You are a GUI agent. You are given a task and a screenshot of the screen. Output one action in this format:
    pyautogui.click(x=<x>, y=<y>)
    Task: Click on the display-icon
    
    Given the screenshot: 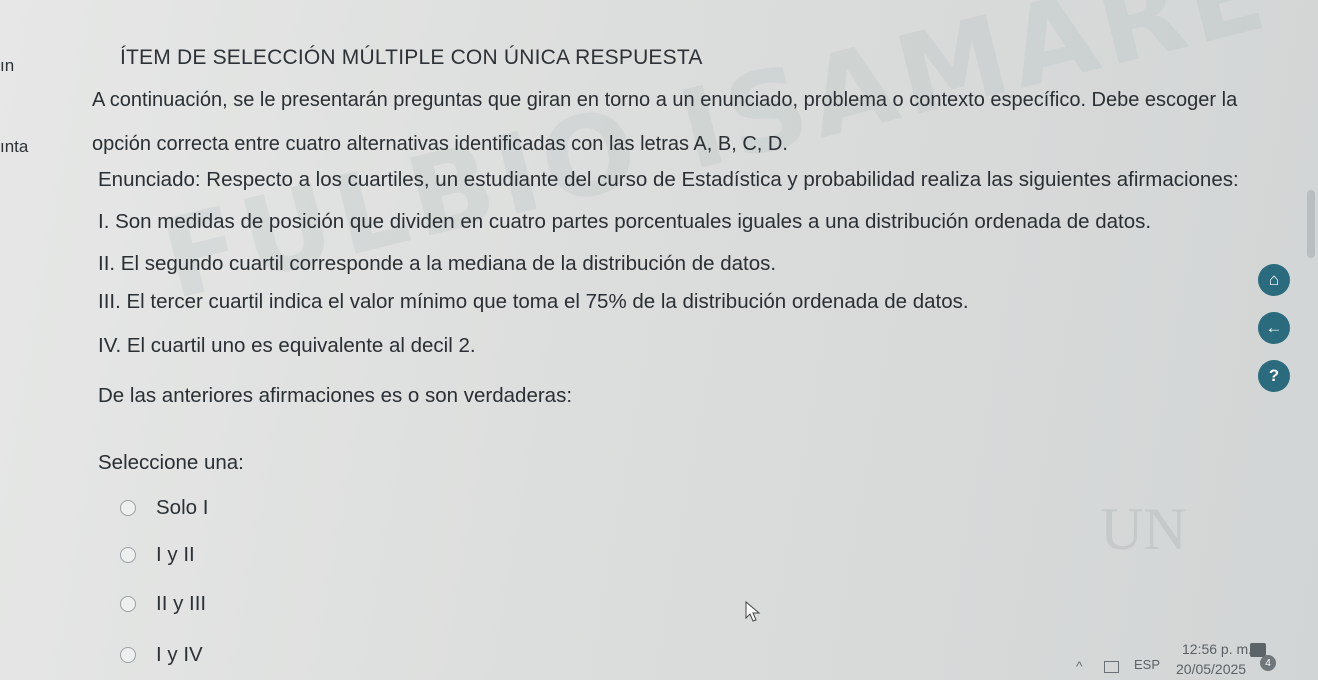 What is the action you would take?
    pyautogui.click(x=1111, y=667)
    